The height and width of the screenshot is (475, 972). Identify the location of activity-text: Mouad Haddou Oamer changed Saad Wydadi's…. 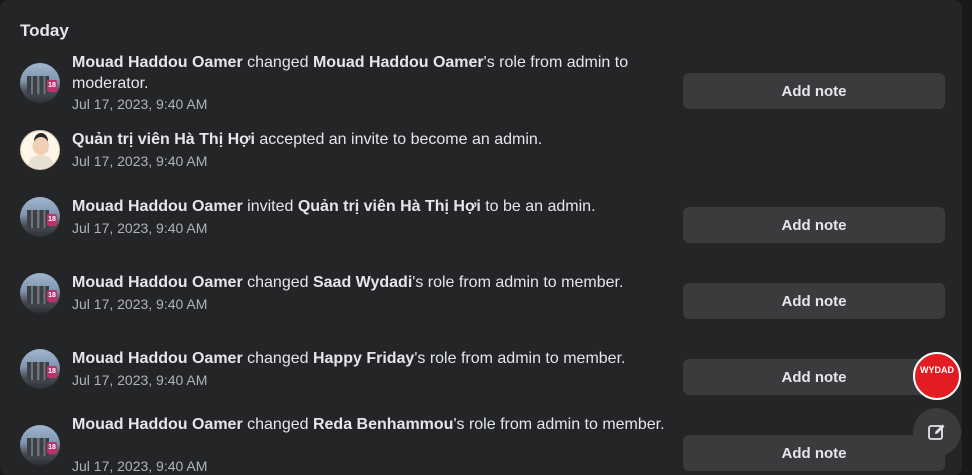
(372, 282).